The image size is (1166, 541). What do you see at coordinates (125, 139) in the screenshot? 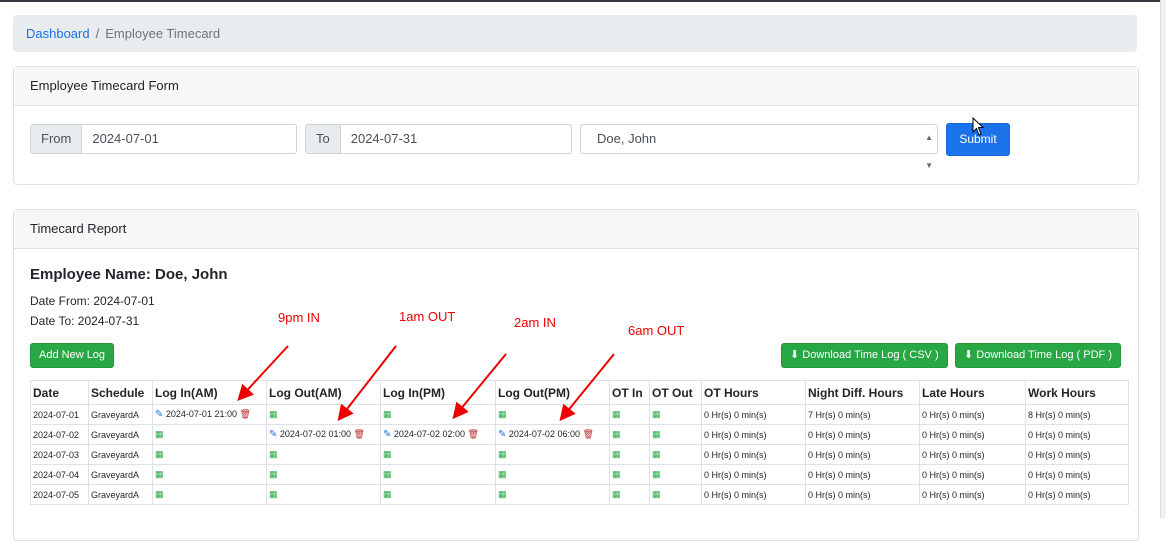
I see `from-date-input: 2024-07-01` at bounding box center [125, 139].